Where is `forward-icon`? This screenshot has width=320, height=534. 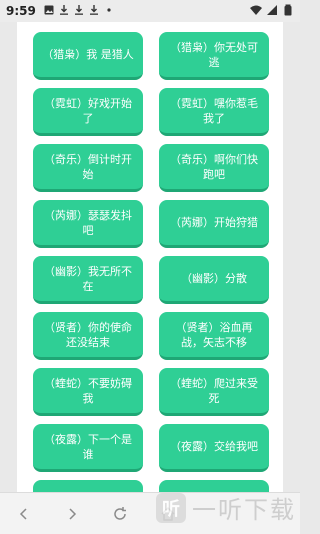
forward-icon is located at coordinates (72, 513).